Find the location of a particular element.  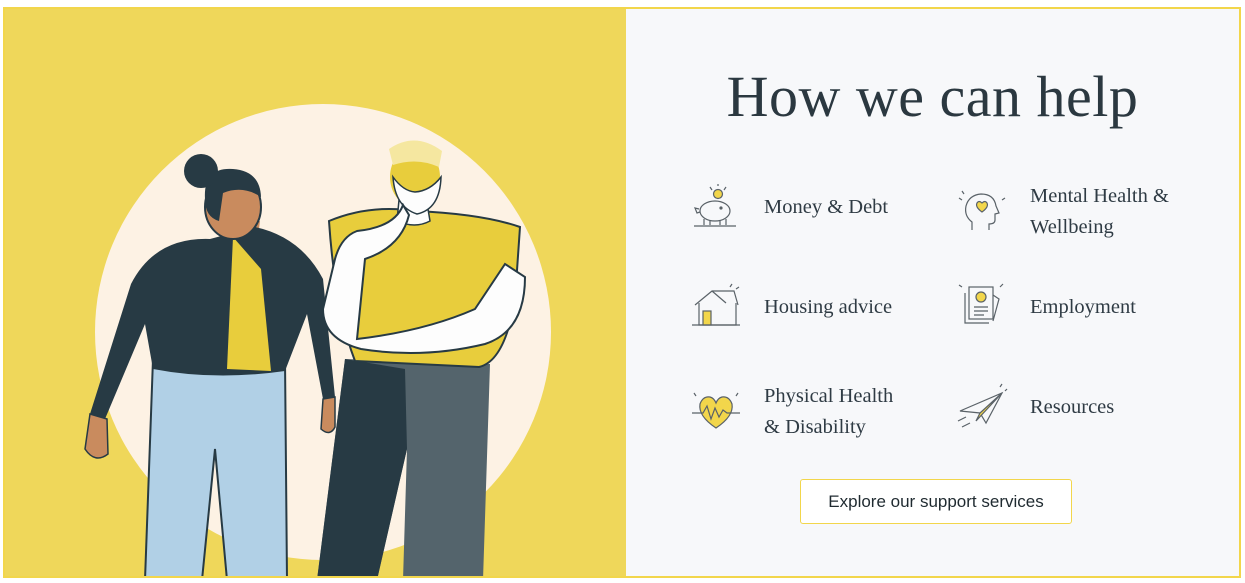

heartbeat-icon is located at coordinates (716, 412).